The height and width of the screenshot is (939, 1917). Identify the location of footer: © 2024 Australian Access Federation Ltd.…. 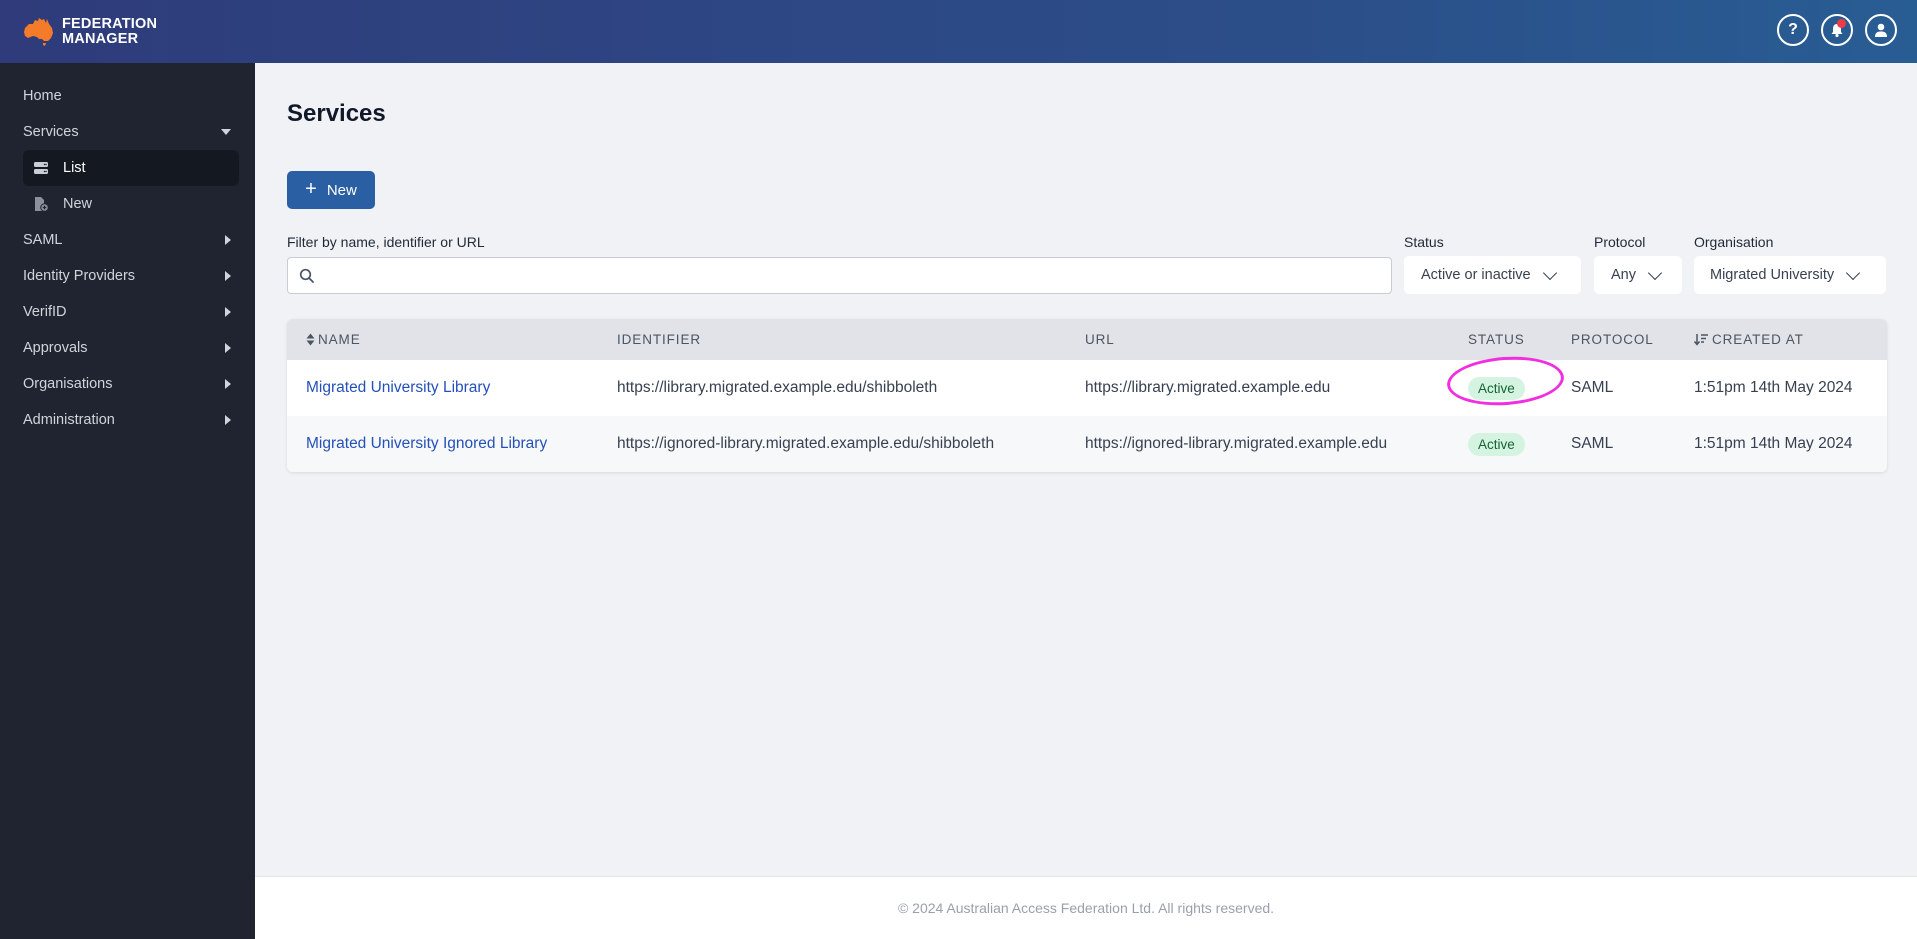
(1086, 907).